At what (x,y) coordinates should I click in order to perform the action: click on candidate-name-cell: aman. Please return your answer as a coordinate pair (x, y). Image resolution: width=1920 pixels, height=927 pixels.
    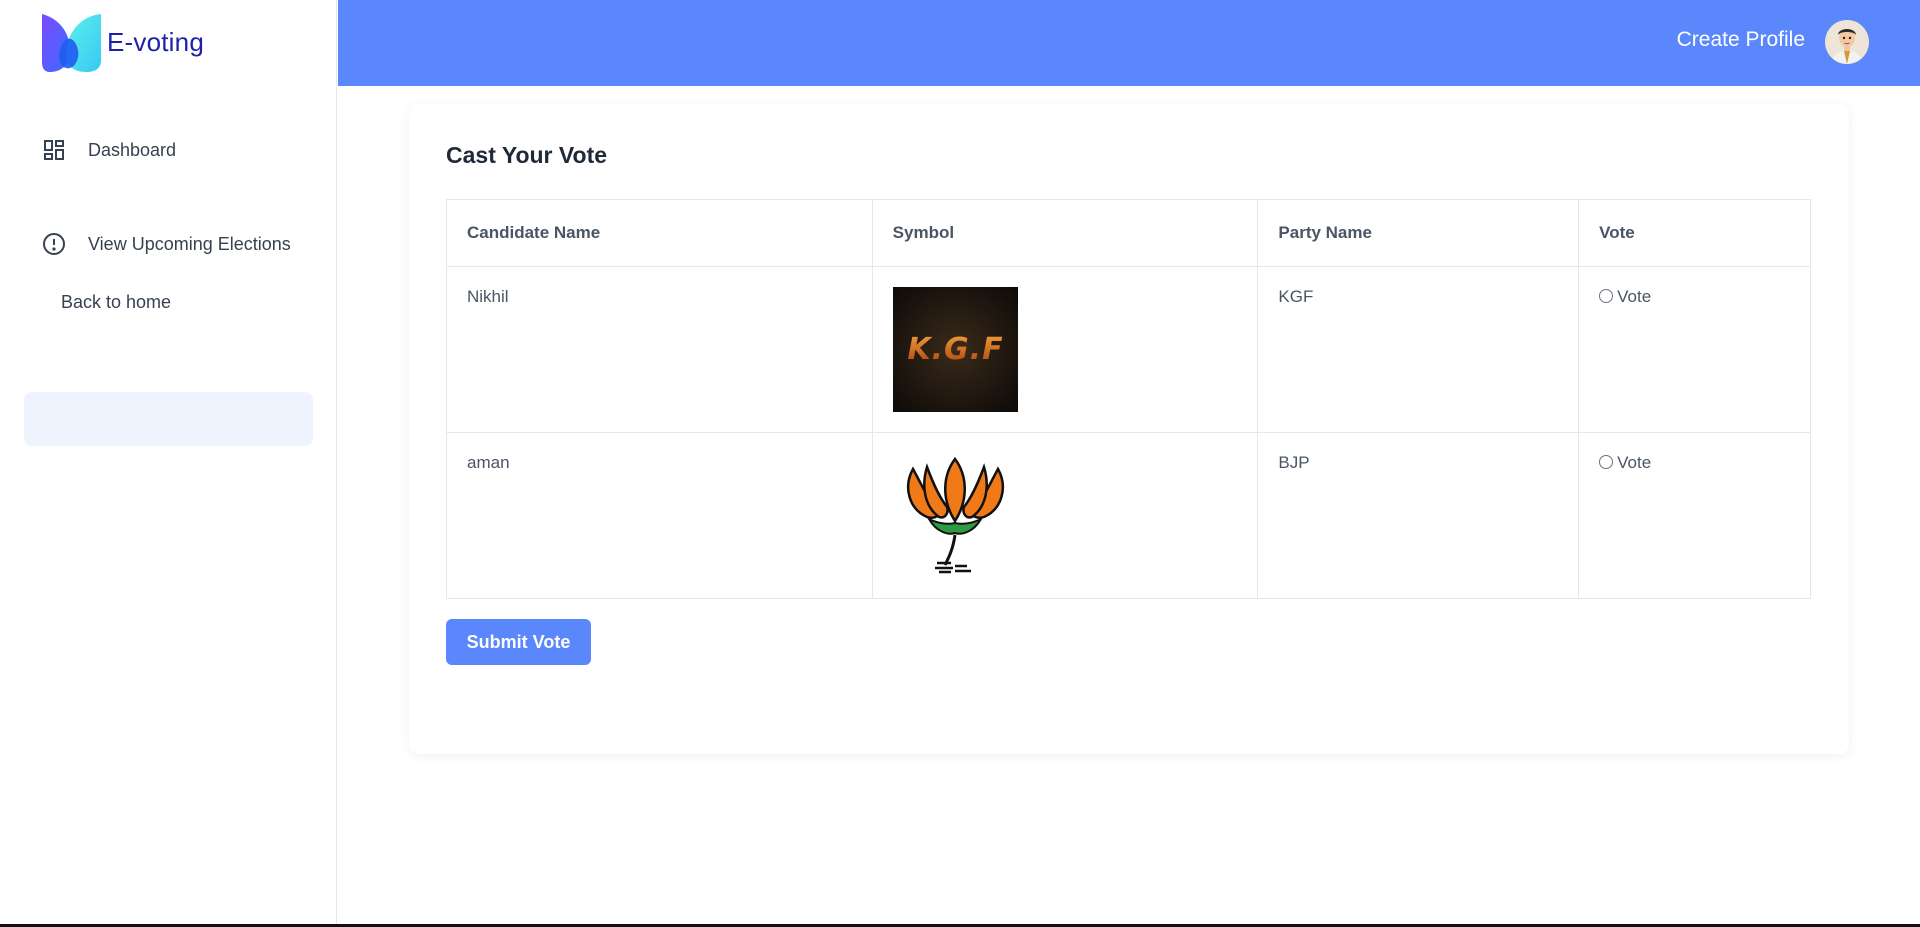
    Looking at the image, I should click on (659, 515).